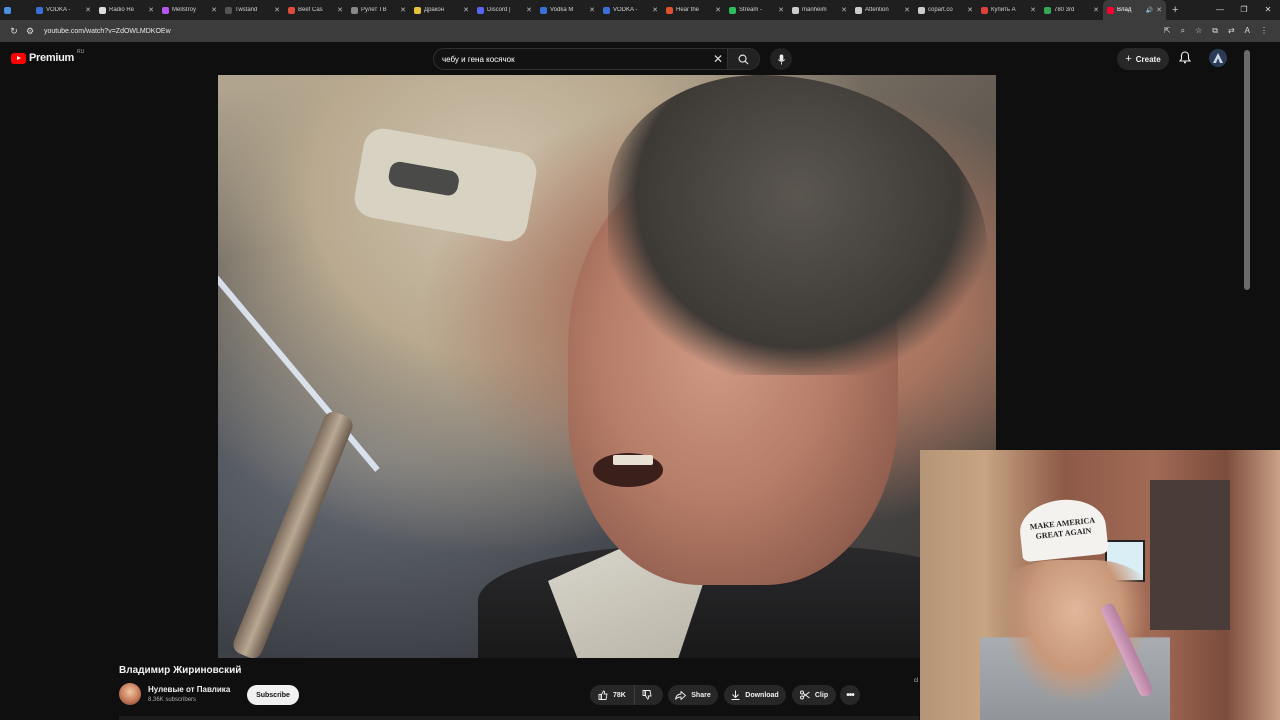 The image size is (1280, 720). I want to click on cast-icon: ⇄, so click(1231, 31).